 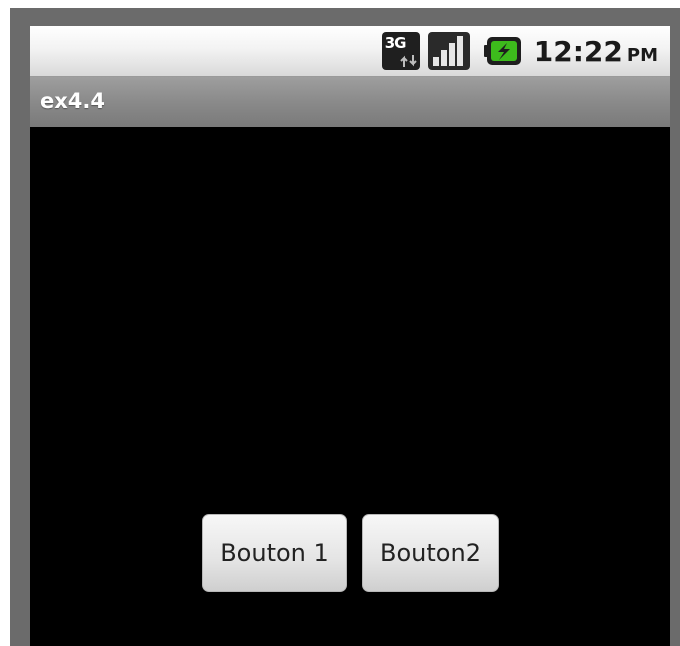 What do you see at coordinates (274, 553) in the screenshot?
I see `bouton-1-button: Bouton 1` at bounding box center [274, 553].